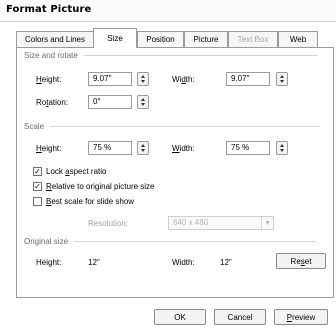 The image size is (336, 329). Describe the element at coordinates (110, 148) in the screenshot. I see `scale-height-input: 75 %` at that location.